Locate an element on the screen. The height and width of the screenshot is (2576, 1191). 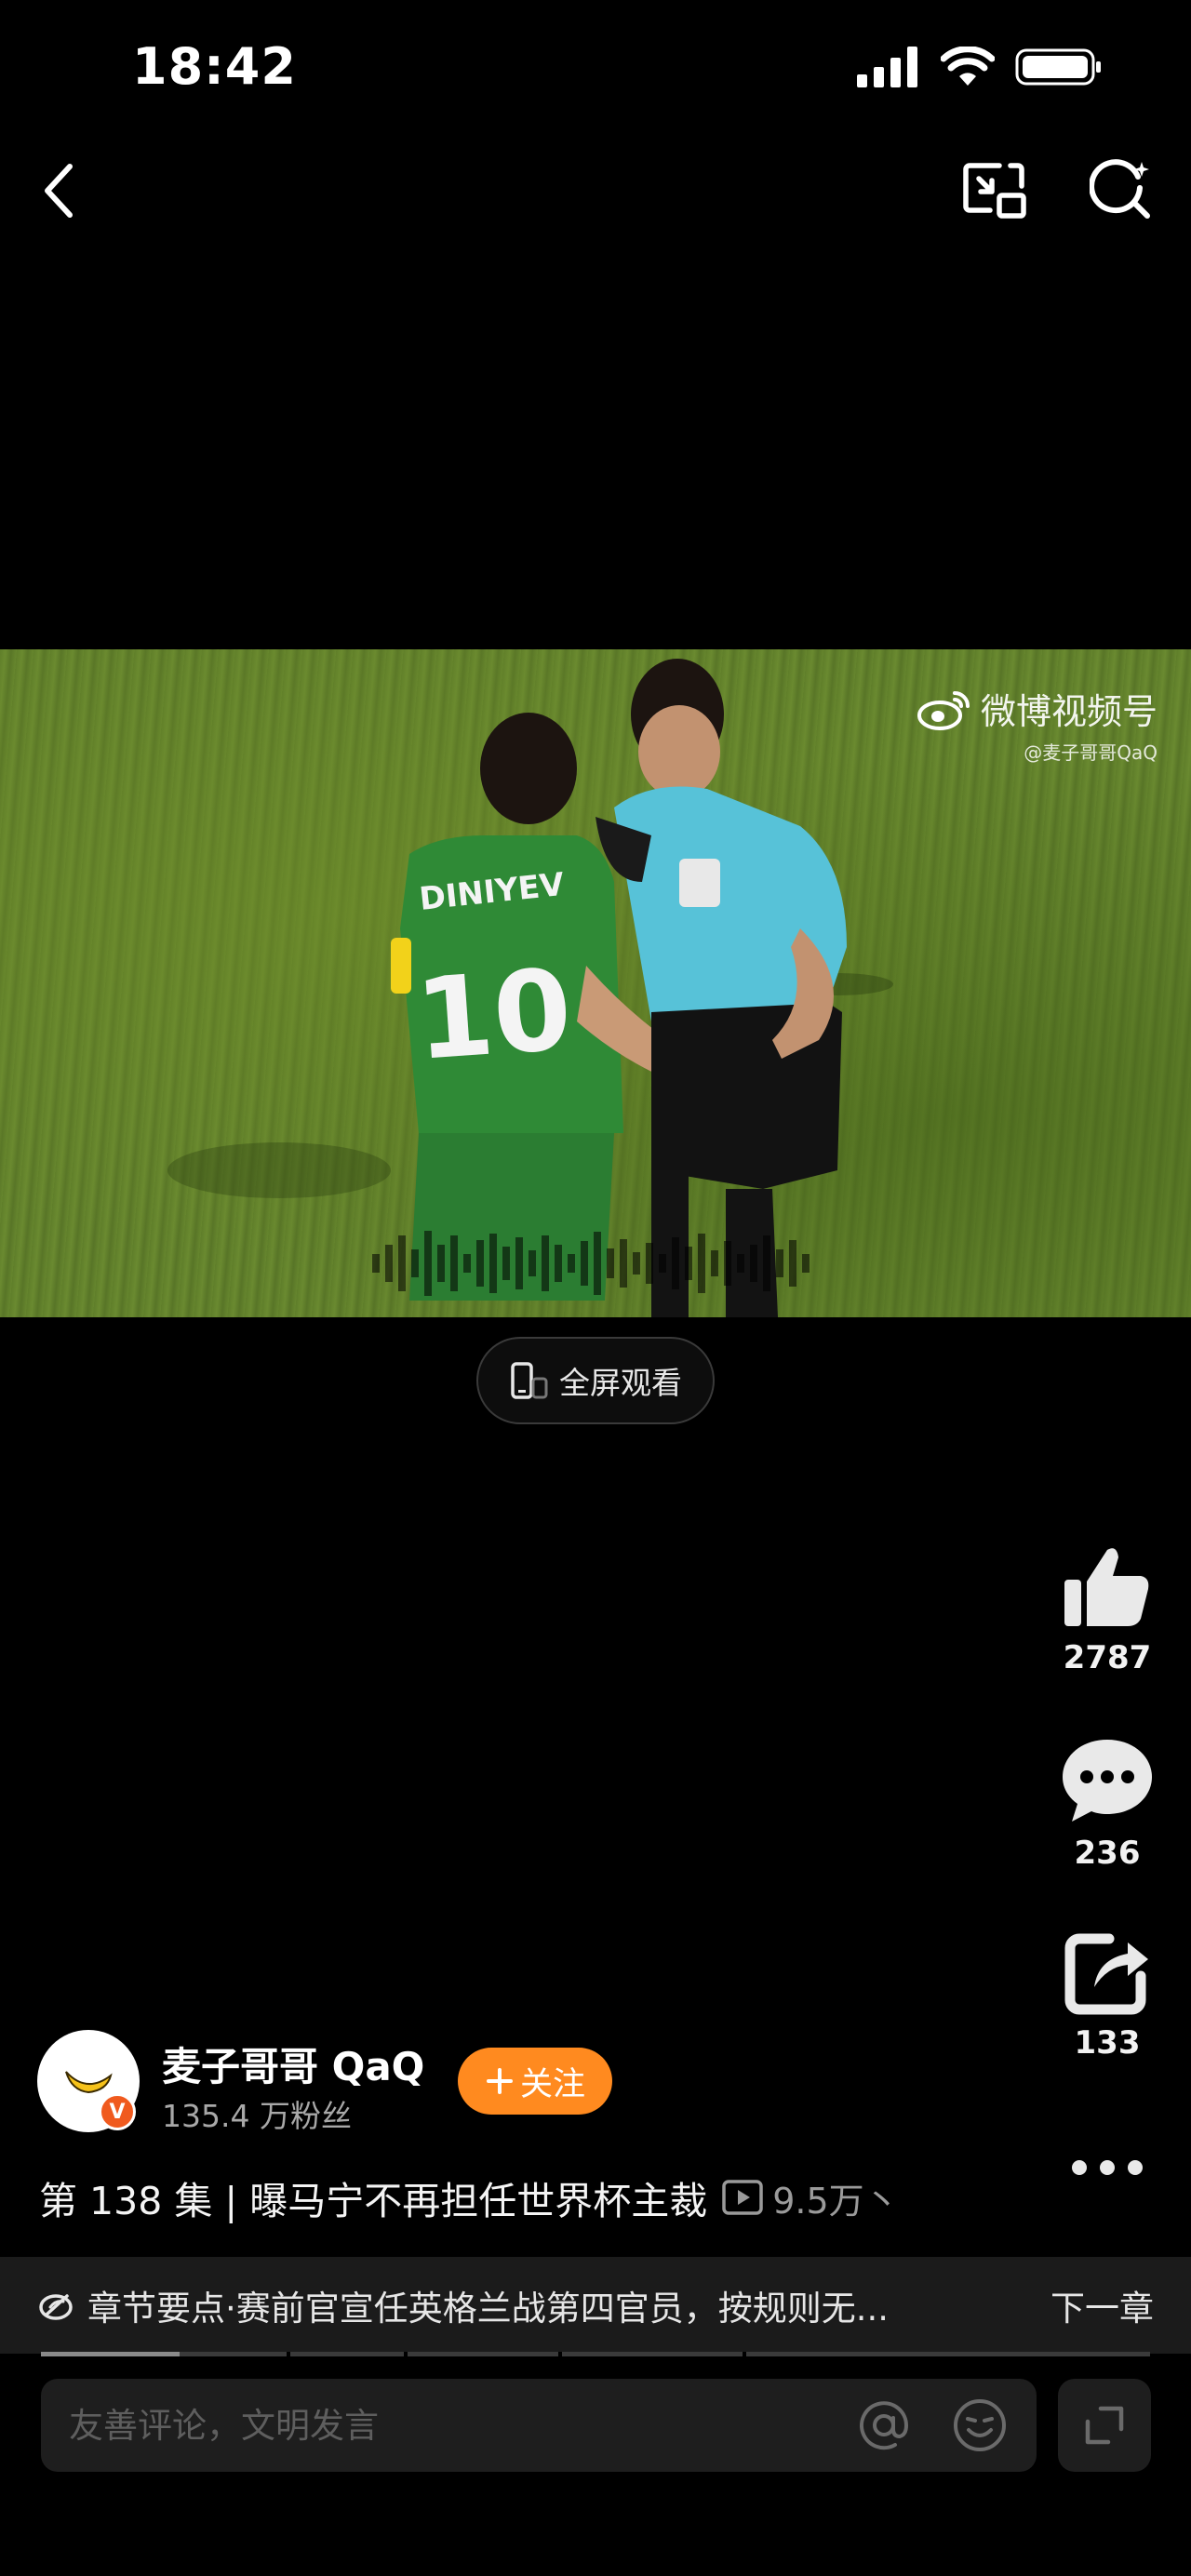
post-title-line: 第 138 集 | 曝马宁不再担任世界杯主裁 9.5万丶 is located at coordinates (469, 2197).